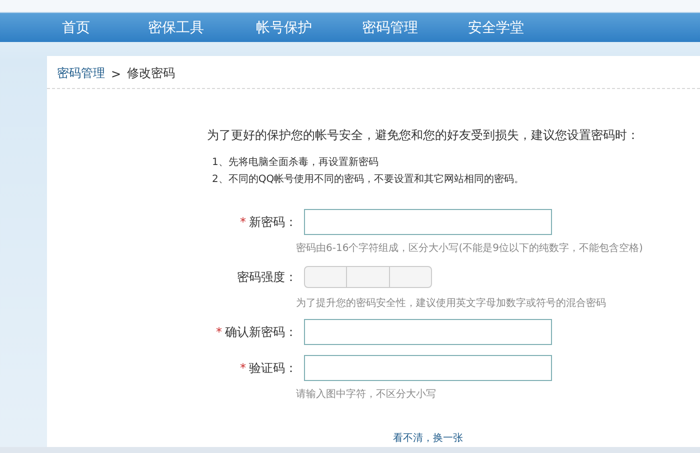 This screenshot has height=453, width=700. What do you see at coordinates (81, 73) in the screenshot?
I see `breadcrumb-link: 密码管理` at bounding box center [81, 73].